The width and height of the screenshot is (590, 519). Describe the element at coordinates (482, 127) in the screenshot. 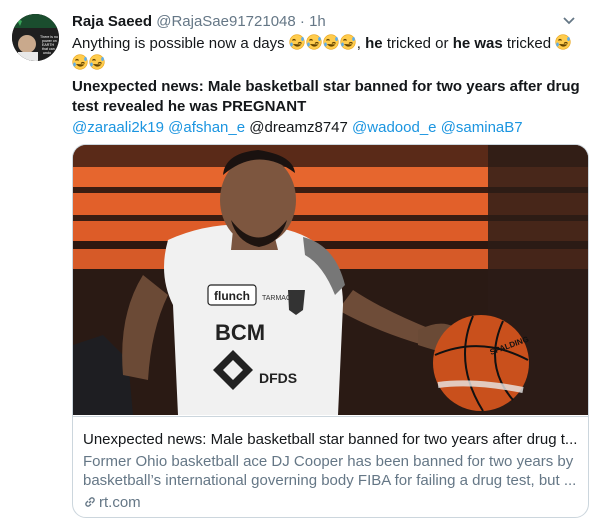

I see `mention-link: @saminaB7` at that location.